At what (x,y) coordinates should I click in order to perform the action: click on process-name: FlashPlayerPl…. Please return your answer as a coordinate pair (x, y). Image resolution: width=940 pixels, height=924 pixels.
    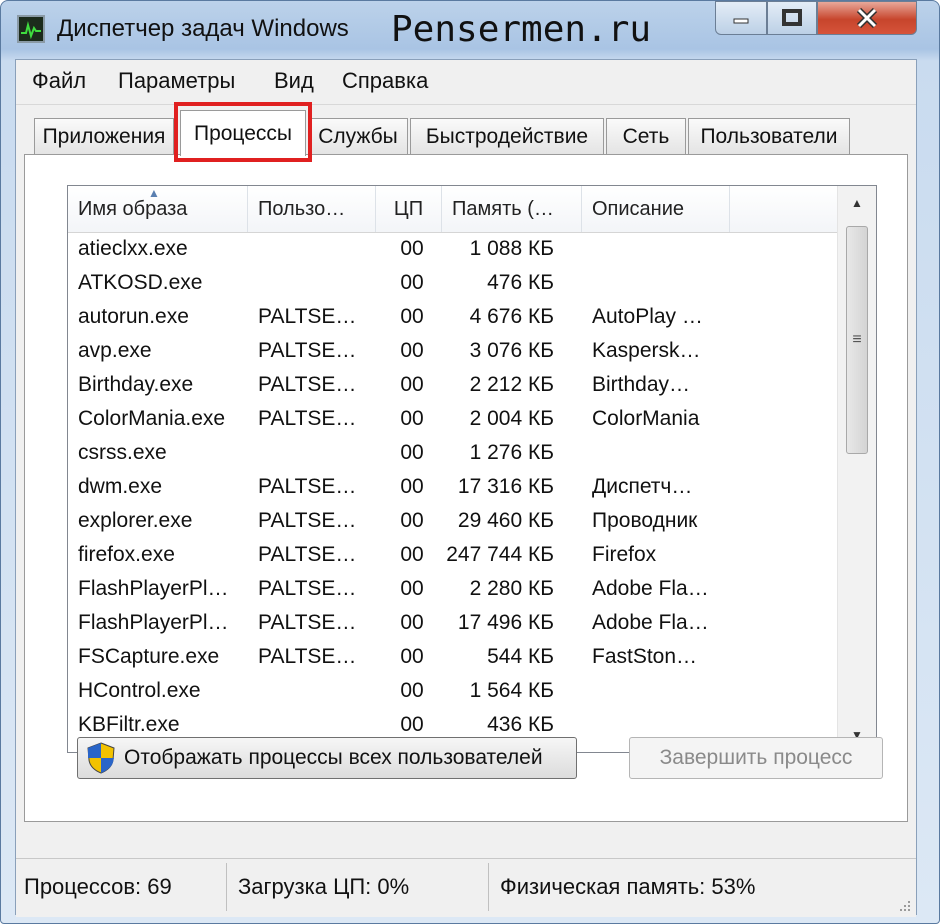
    Looking at the image, I should click on (153, 622).